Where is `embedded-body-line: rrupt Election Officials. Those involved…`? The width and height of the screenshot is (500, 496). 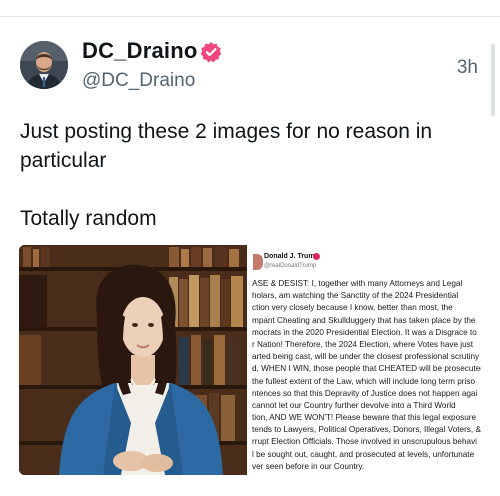 embedded-body-line: rrupt Election Officials. Those involved… is located at coordinates (364, 442).